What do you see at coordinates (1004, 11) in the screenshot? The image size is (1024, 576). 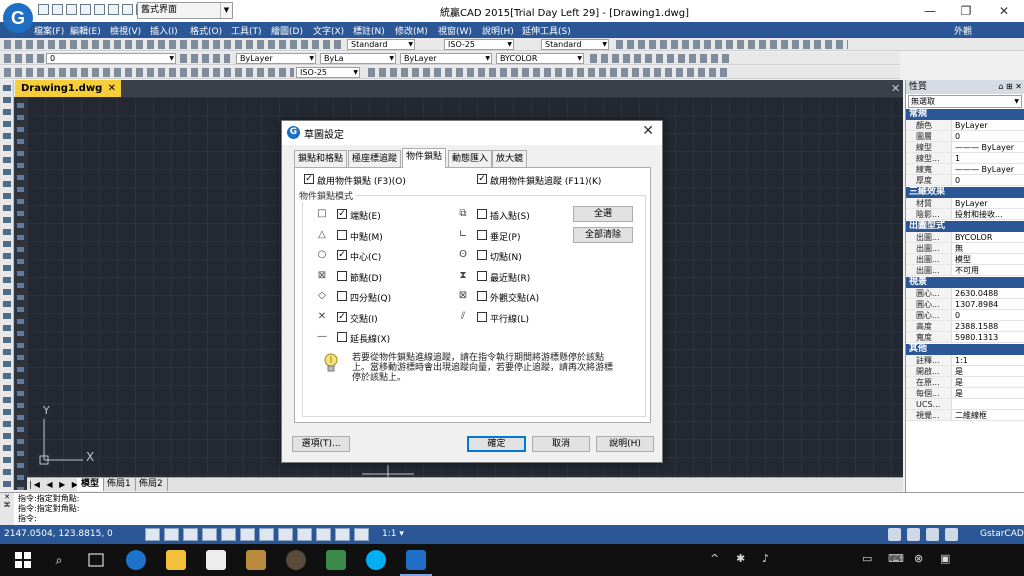 I see `close-button: ✕` at bounding box center [1004, 11].